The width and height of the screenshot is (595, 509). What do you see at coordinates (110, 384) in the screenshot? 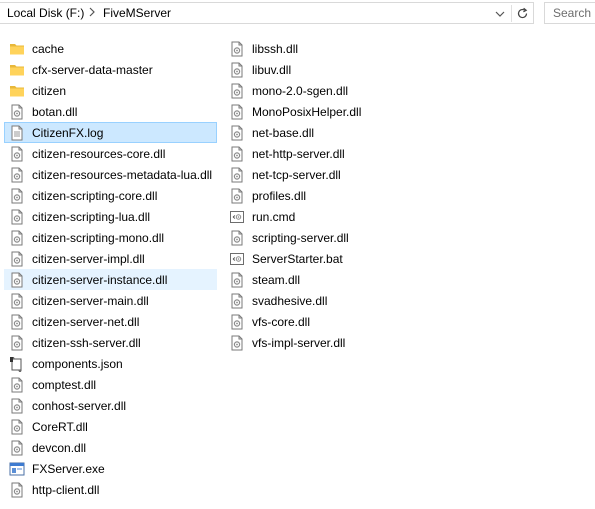
I see `file-item-comptest-dll: comptest.dll` at bounding box center [110, 384].